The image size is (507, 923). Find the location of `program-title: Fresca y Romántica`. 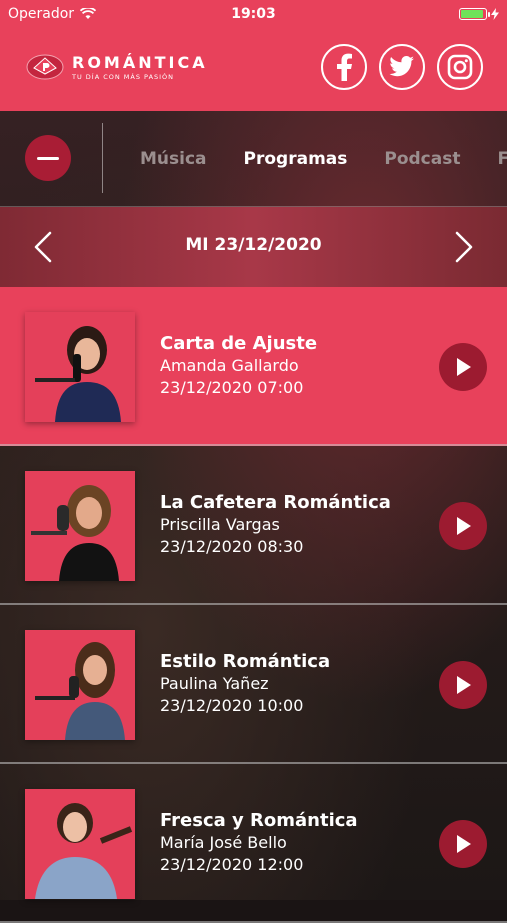

program-title: Fresca y Romántica is located at coordinates (259, 820).